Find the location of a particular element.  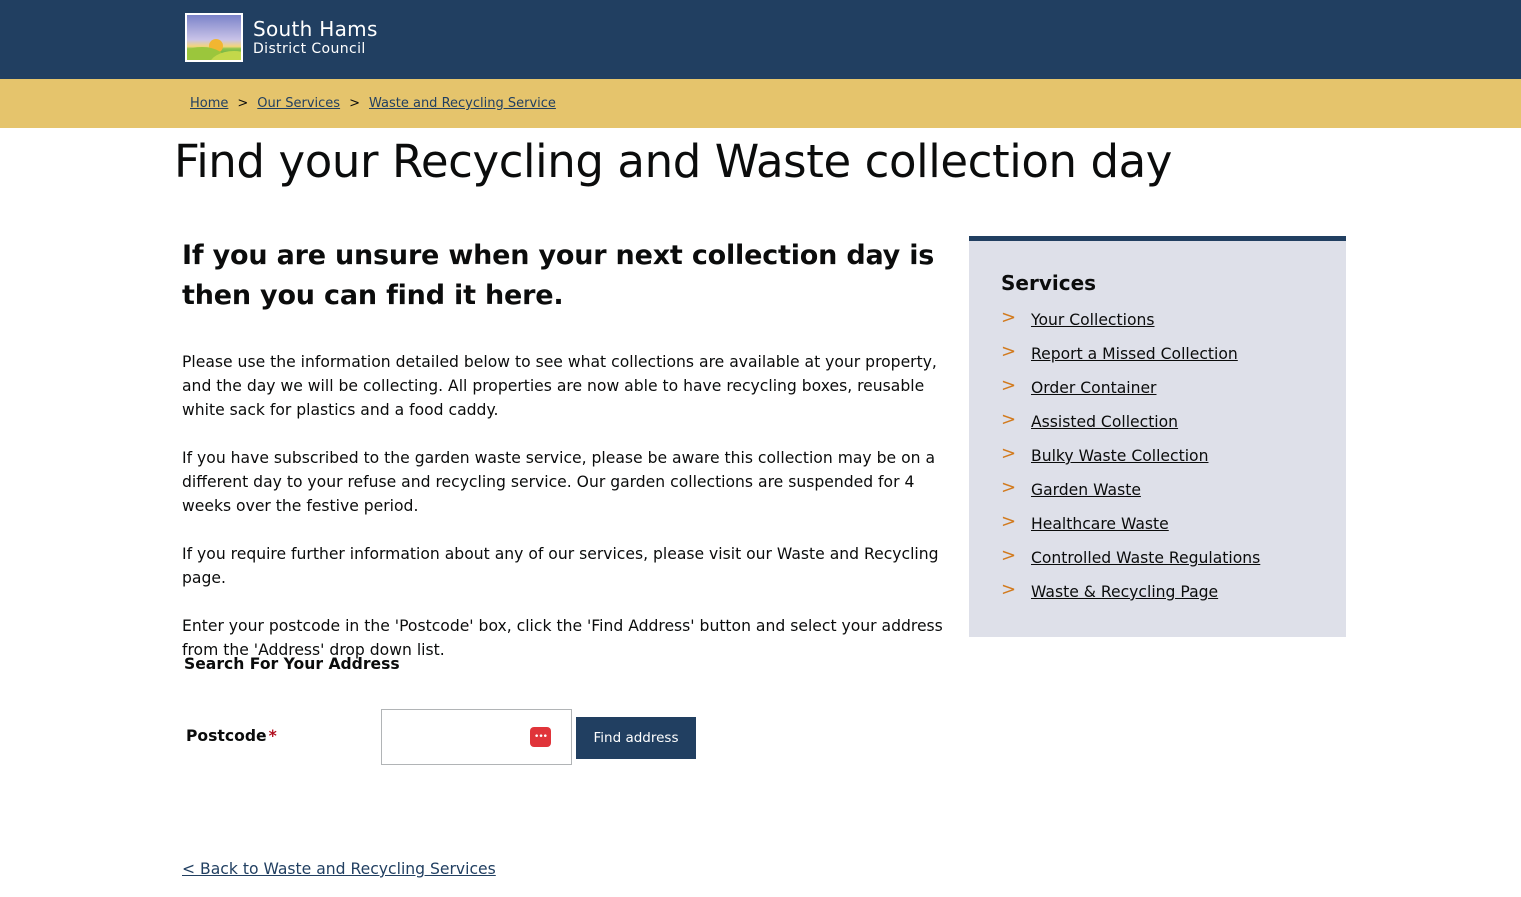

sidebar-title: Services is located at coordinates (1049, 283).